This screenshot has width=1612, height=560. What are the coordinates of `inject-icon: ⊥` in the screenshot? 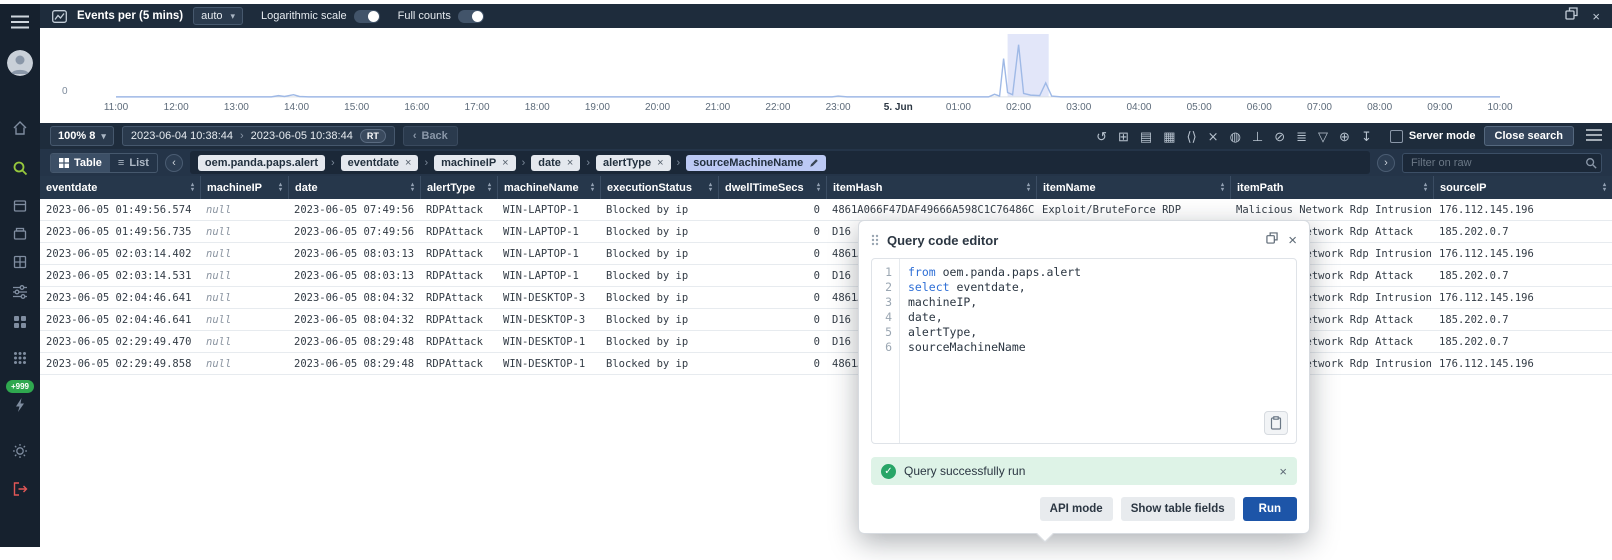 It's located at (1257, 136).